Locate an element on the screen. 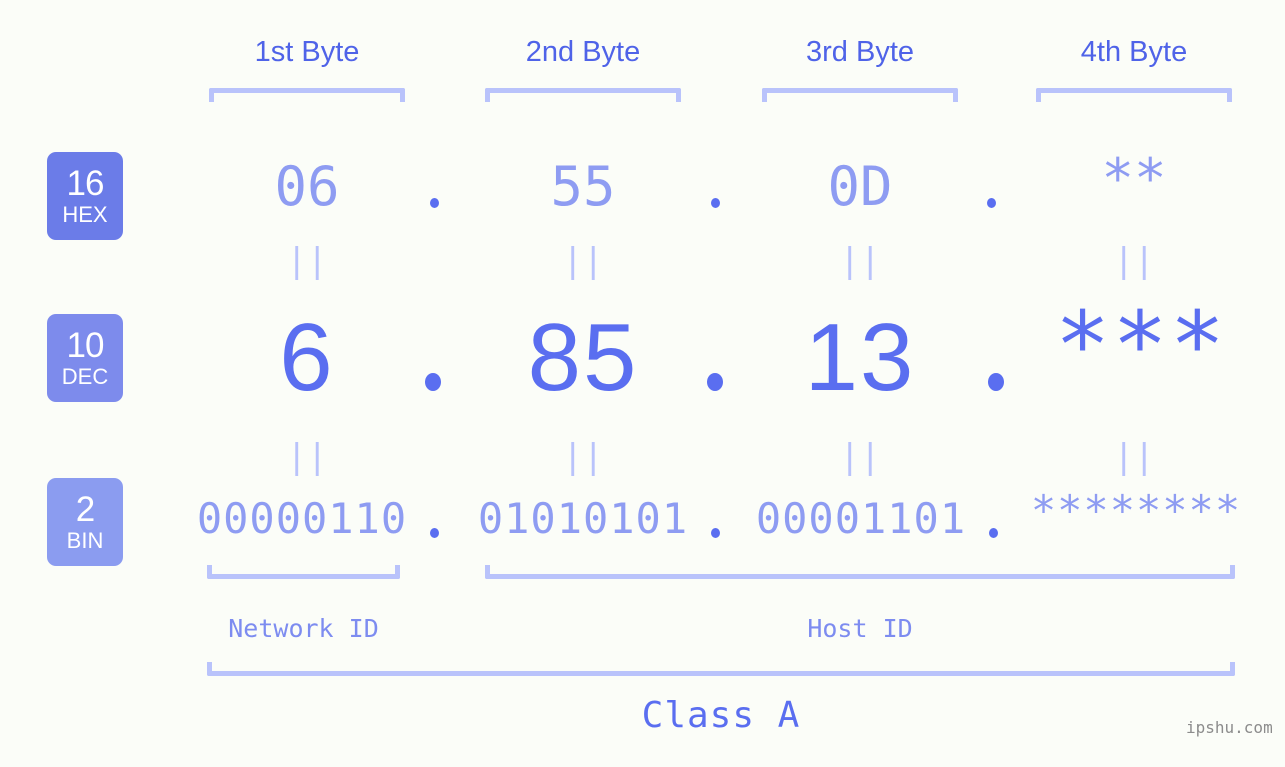  bin-octet-3: 00001101 is located at coordinates (861, 518).